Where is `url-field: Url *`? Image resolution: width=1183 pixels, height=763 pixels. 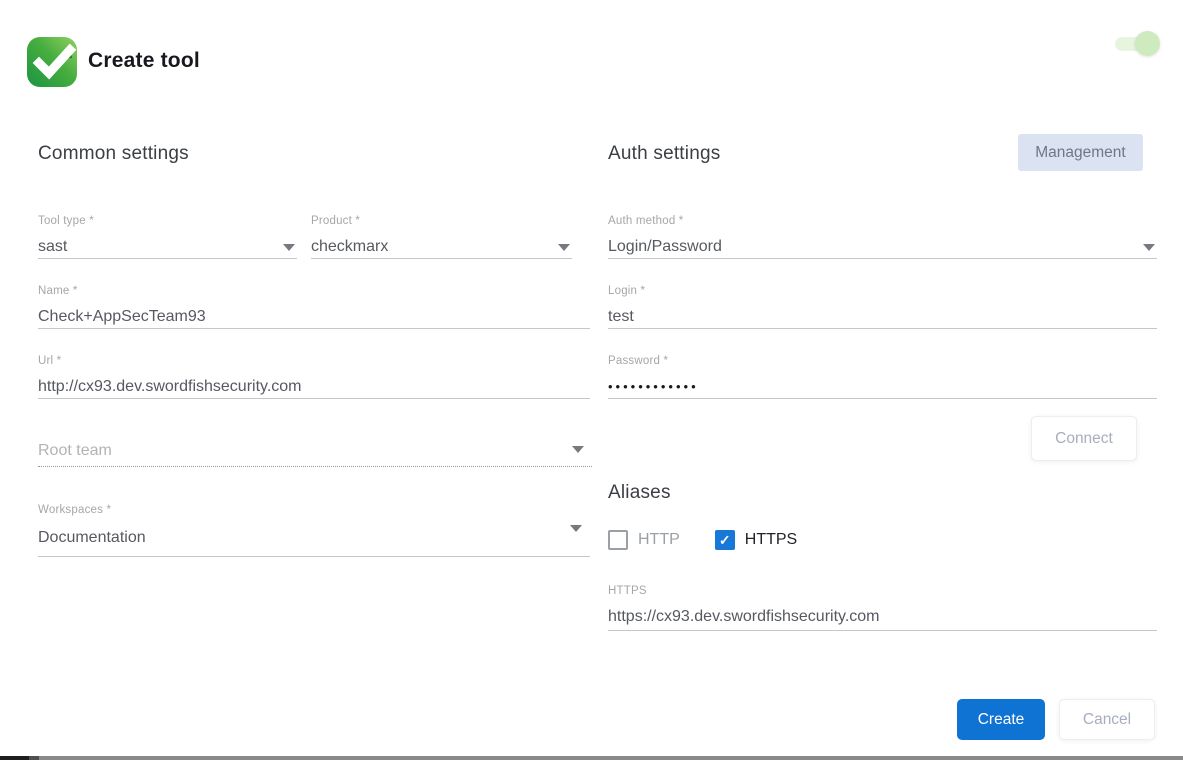
url-field: Url * is located at coordinates (314, 376).